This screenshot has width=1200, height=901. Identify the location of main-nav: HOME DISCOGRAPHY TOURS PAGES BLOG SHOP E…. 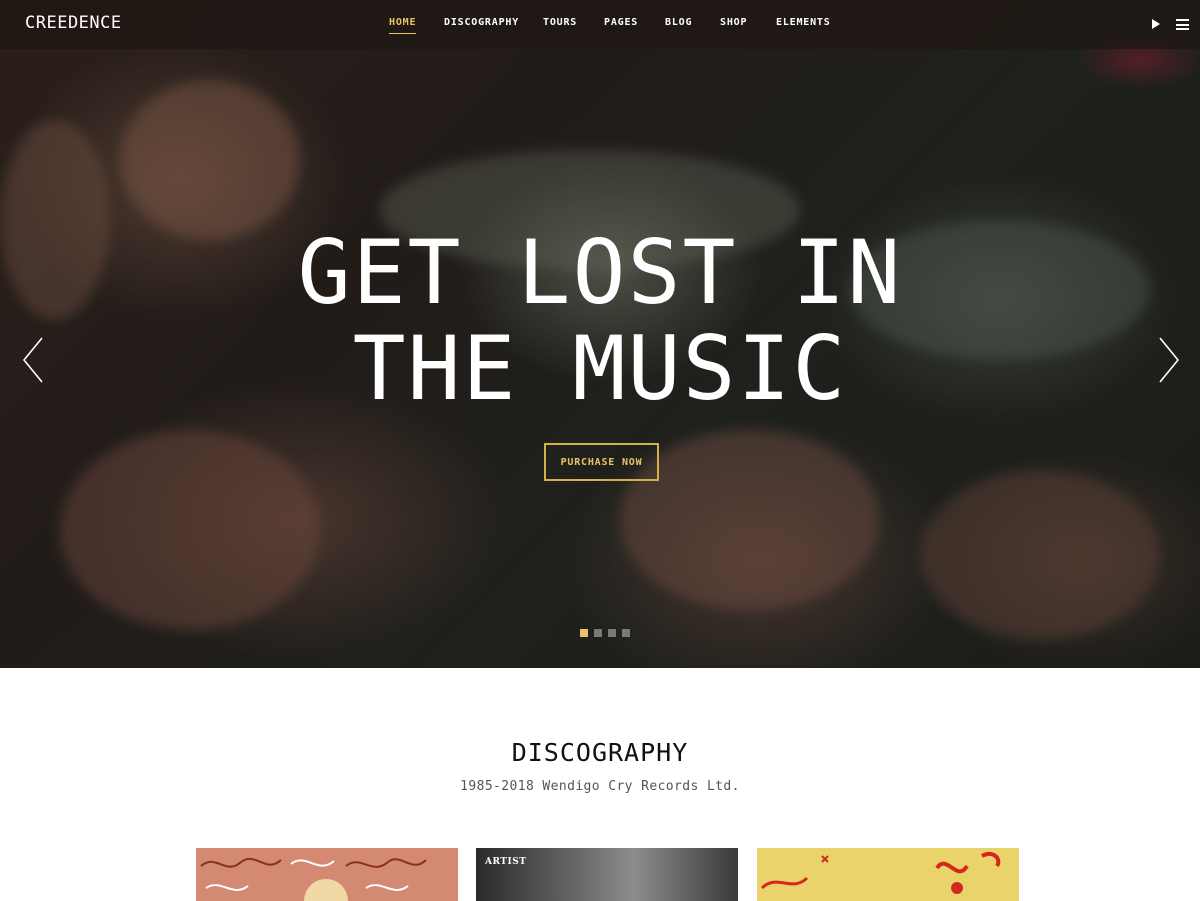
(600, 25).